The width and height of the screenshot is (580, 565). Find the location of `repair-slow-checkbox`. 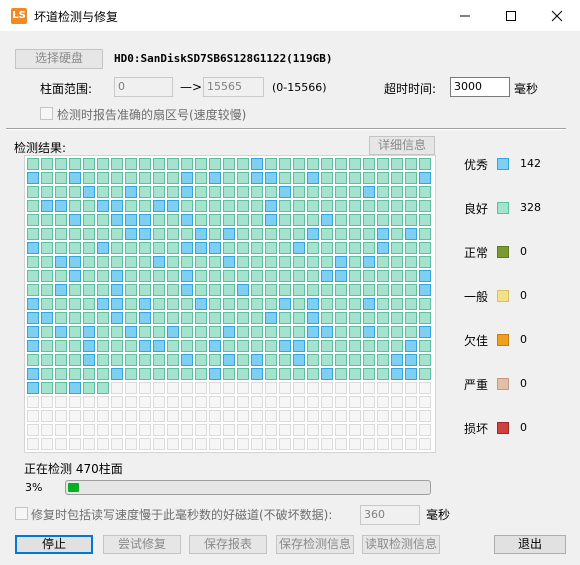

repair-slow-checkbox is located at coordinates (21, 513).